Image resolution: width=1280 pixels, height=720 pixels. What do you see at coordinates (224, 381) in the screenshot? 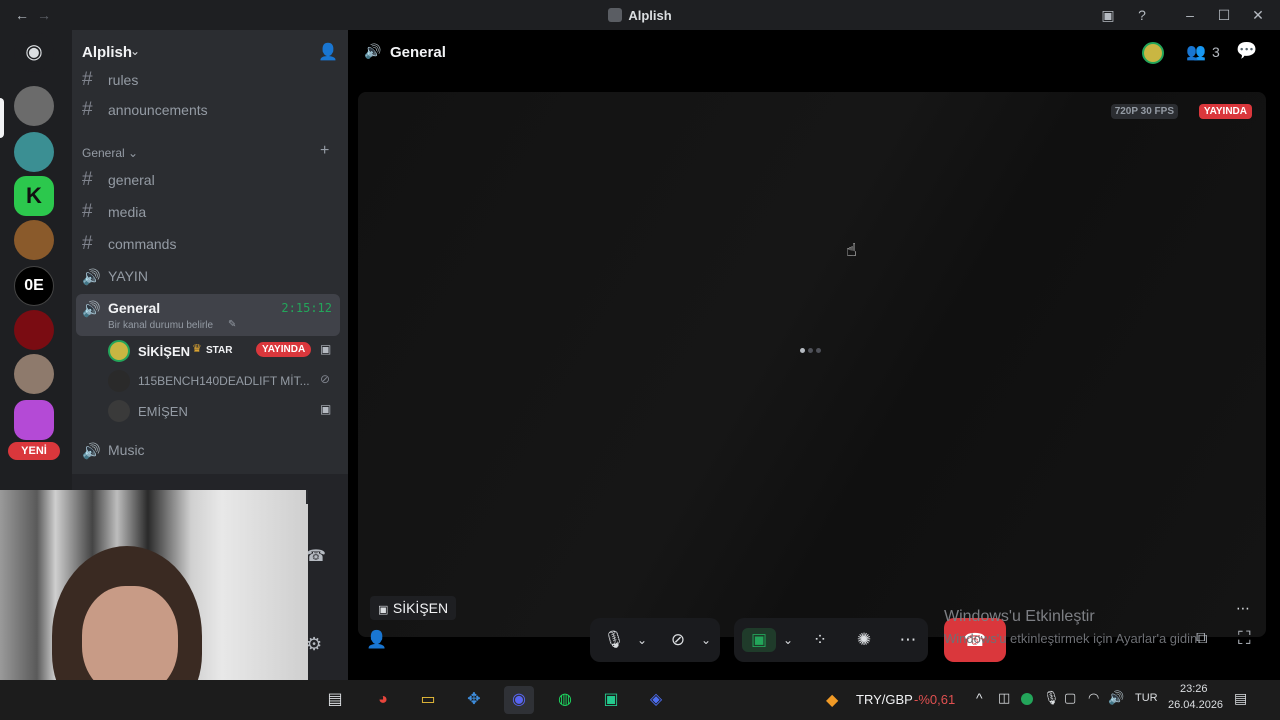
I see `voice-user: 115BENCH140DEADLIFT MİT... ⊘` at bounding box center [224, 381].